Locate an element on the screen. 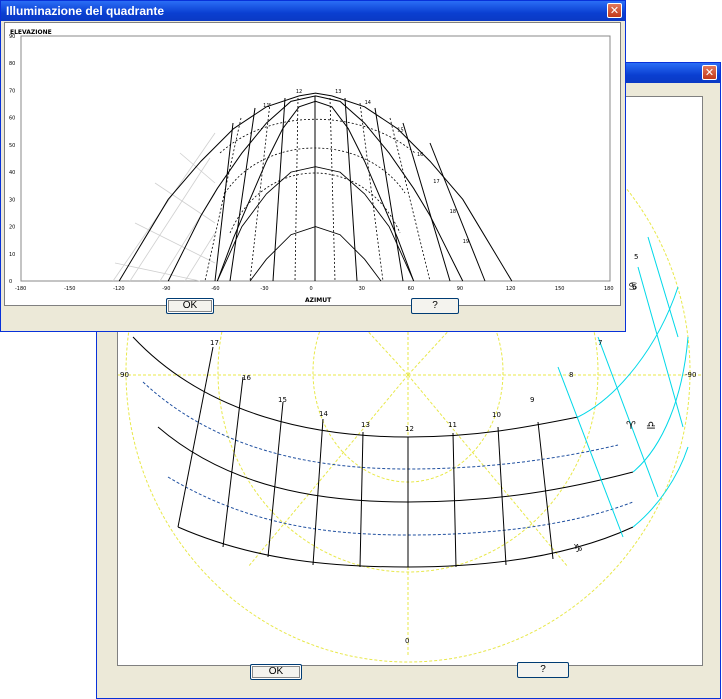 The width and height of the screenshot is (722, 699). hour-label-14: 14 is located at coordinates (323, 414).